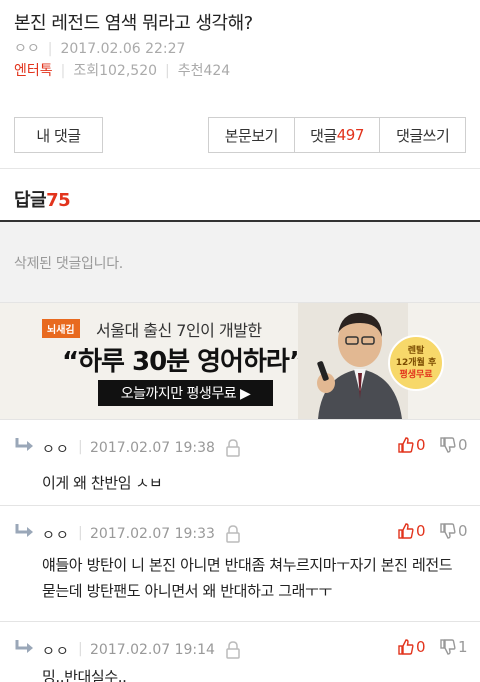 The height and width of the screenshot is (682, 480). I want to click on downvote-button: 1, so click(454, 647).